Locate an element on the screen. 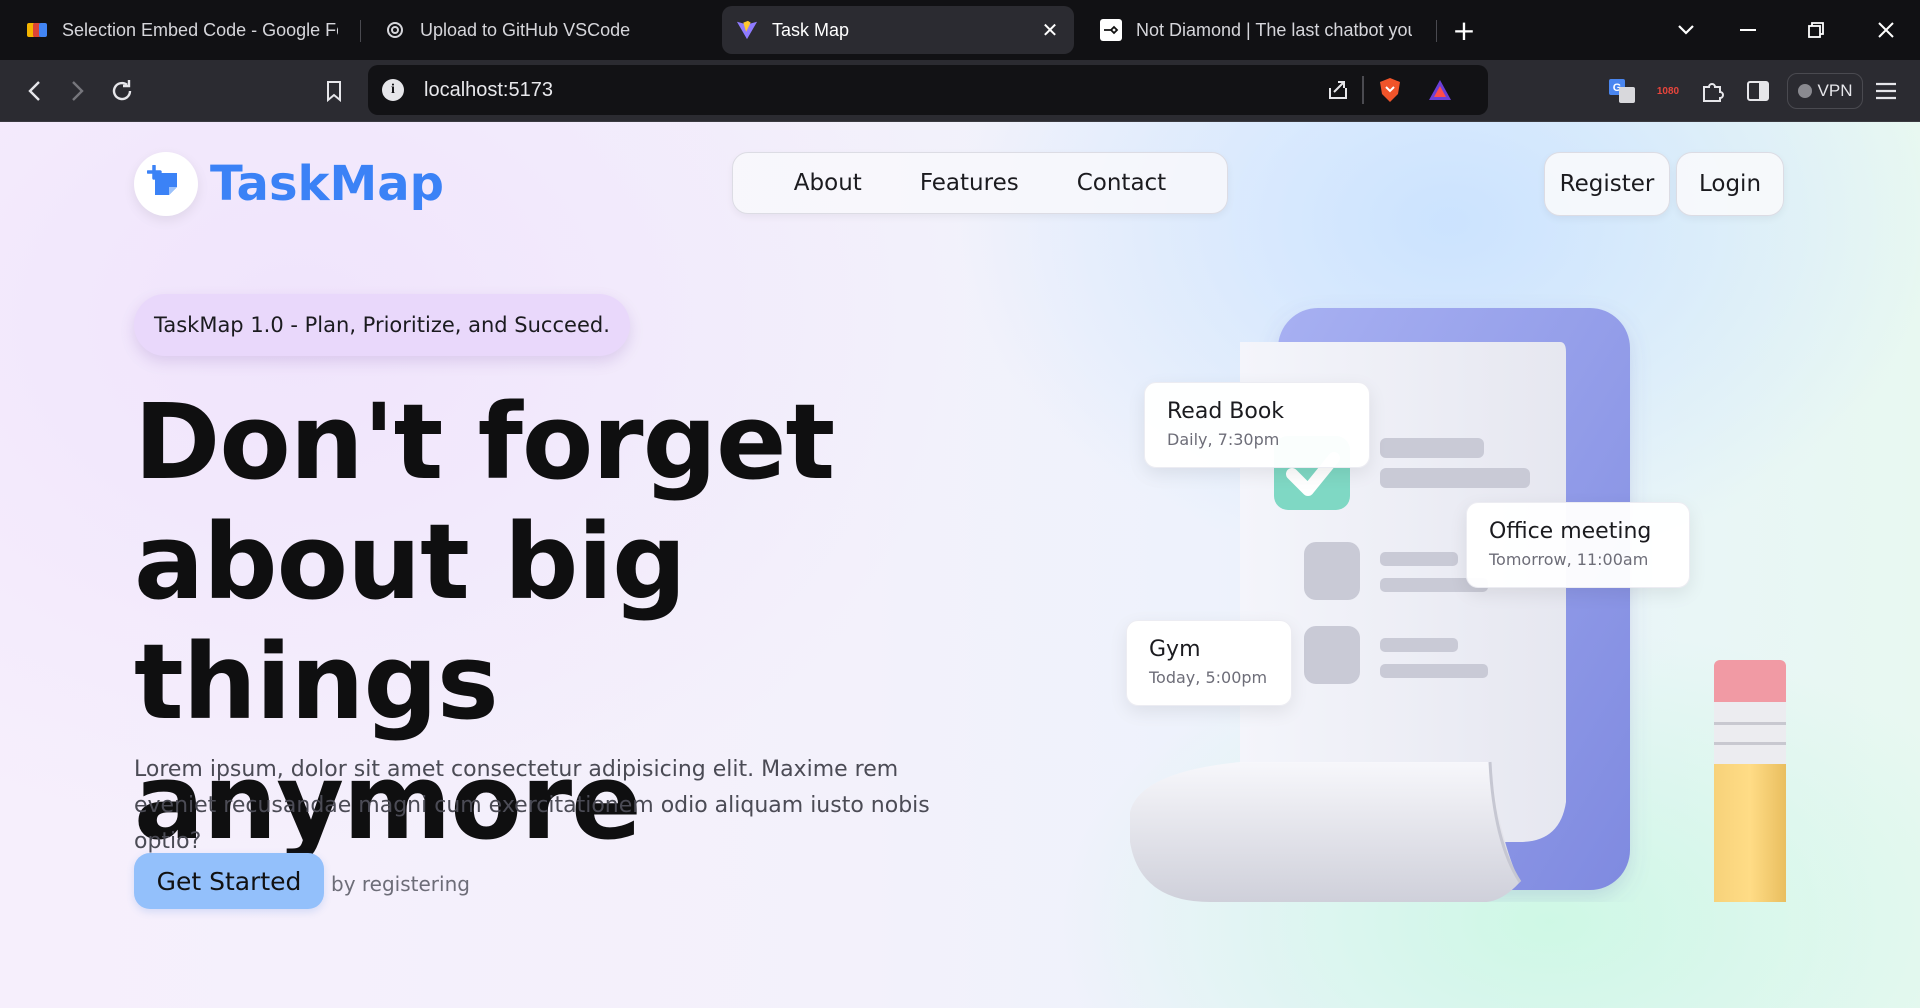 This screenshot has width=1920, height=1008. tab-title: Selection Embed Code - Google For is located at coordinates (200, 29).